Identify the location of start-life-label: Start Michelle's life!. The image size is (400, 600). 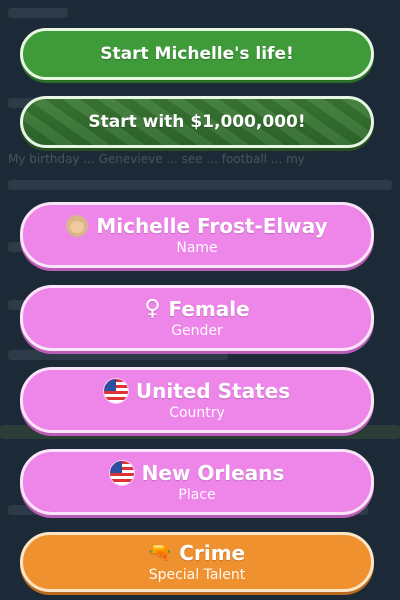
(197, 54).